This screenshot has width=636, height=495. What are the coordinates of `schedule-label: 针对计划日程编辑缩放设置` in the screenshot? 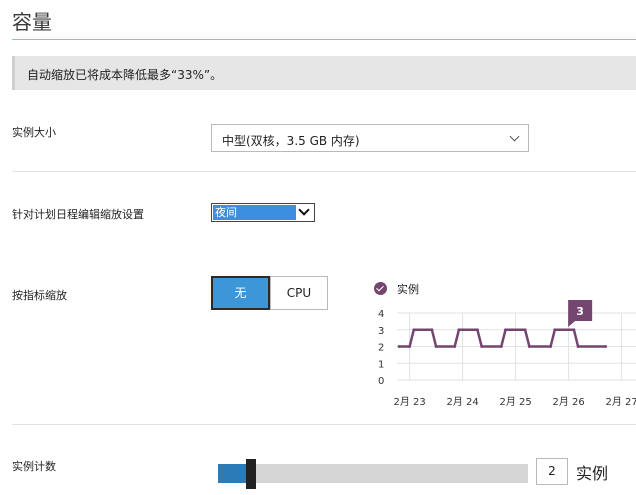 It's located at (78, 214).